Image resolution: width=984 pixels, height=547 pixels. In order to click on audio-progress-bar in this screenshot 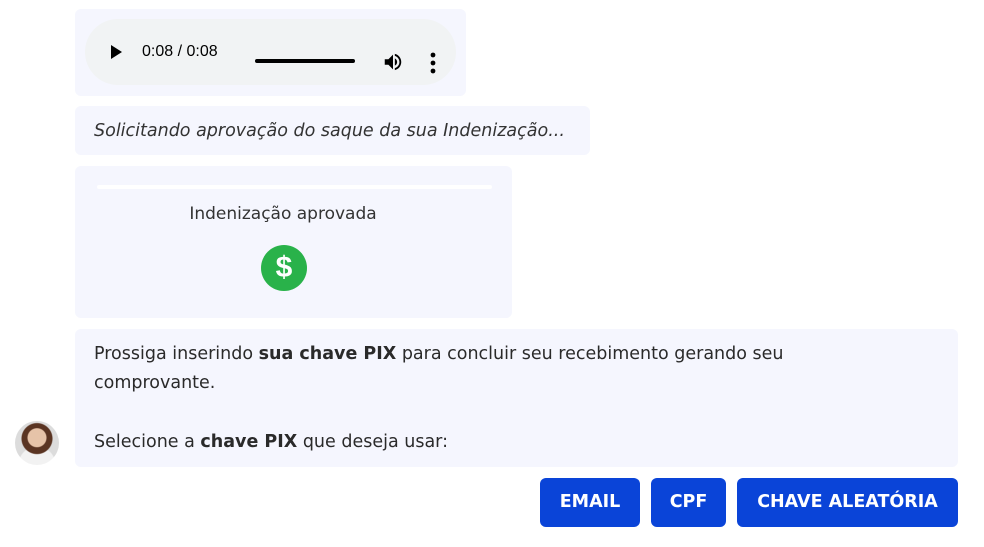, I will do `click(305, 61)`.